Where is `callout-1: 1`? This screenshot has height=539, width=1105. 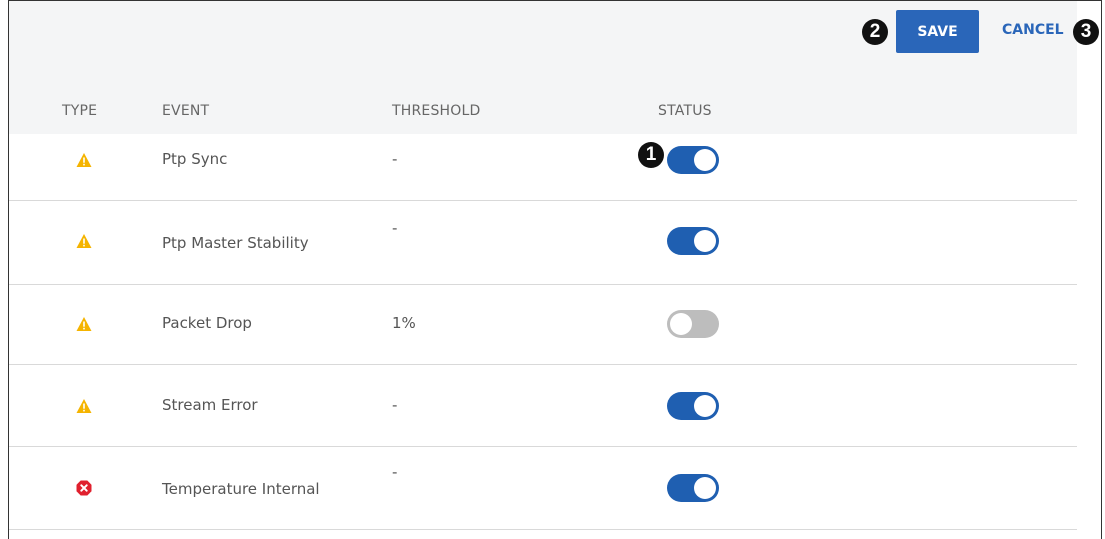
callout-1: 1 is located at coordinates (651, 155).